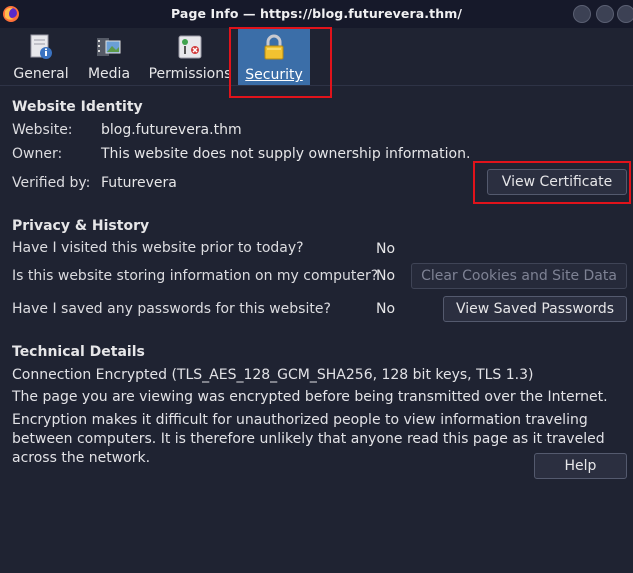  I want to click on visited-answer: No, so click(386, 249).